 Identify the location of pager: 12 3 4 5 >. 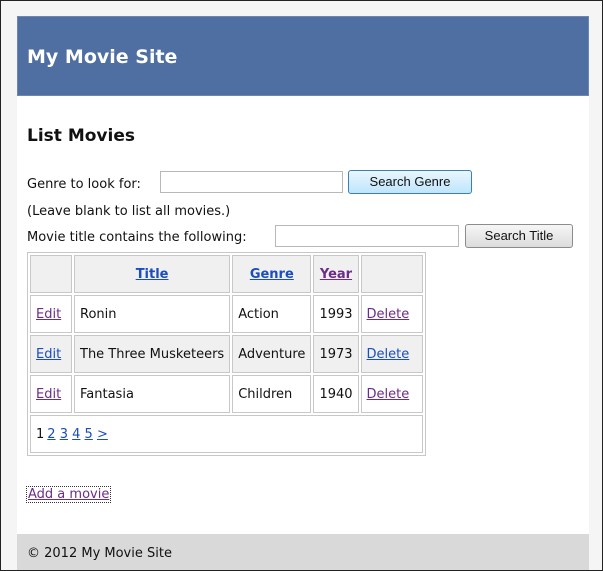
(72, 434).